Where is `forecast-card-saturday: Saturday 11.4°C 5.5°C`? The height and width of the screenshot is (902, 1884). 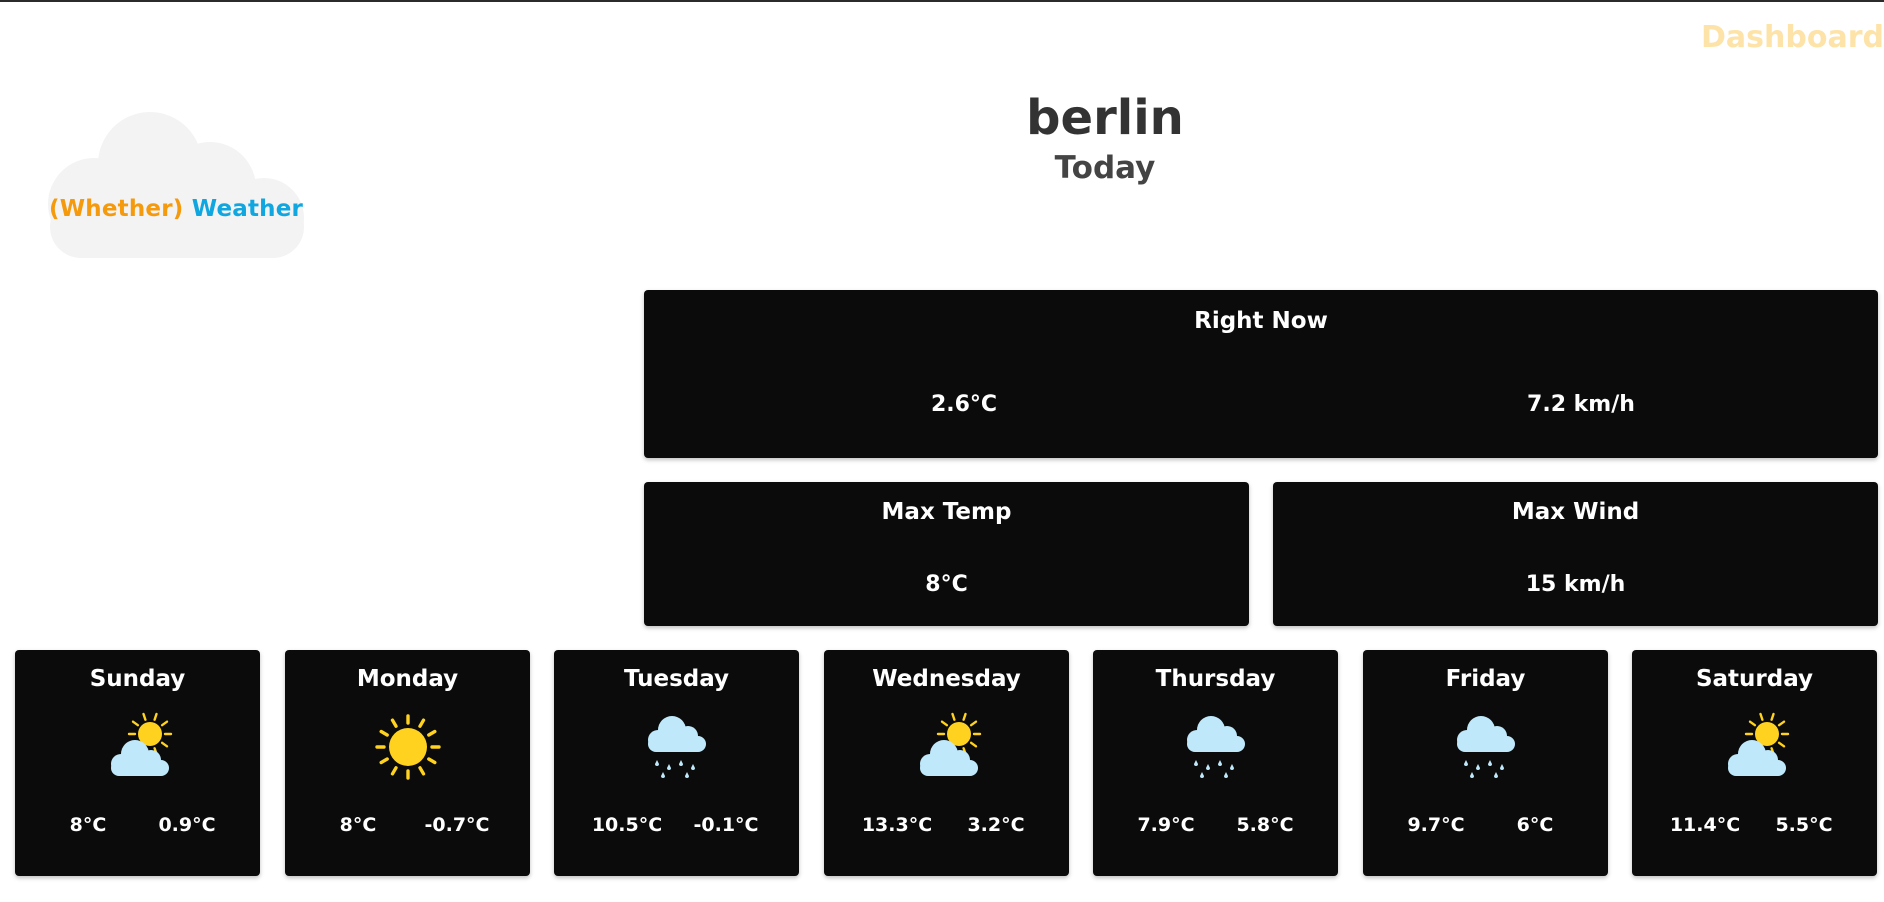 forecast-card-saturday: Saturday 11.4°C 5.5°C is located at coordinates (1754, 763).